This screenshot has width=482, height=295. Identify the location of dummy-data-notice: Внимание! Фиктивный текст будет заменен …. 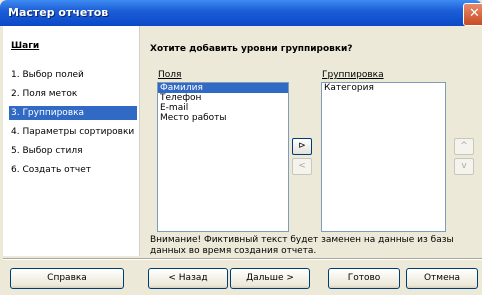
(302, 245).